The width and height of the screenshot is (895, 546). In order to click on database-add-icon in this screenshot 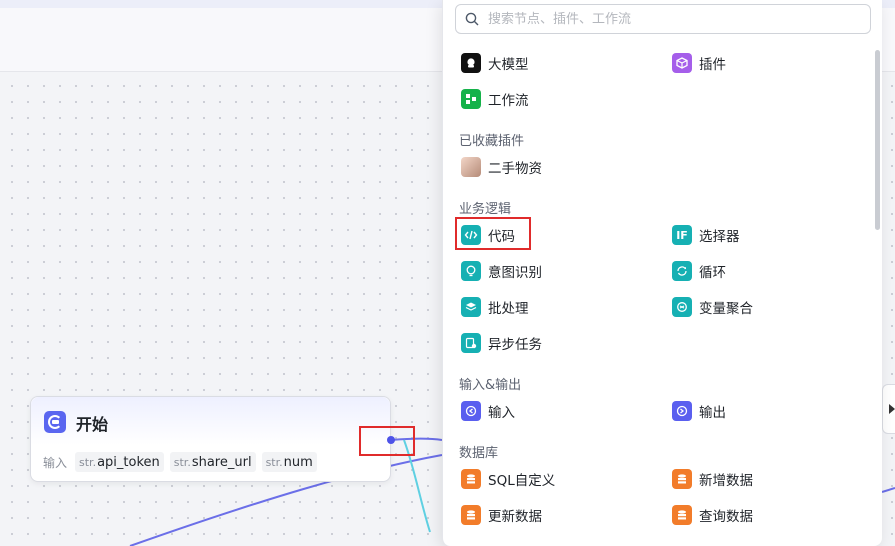, I will do `click(682, 479)`.